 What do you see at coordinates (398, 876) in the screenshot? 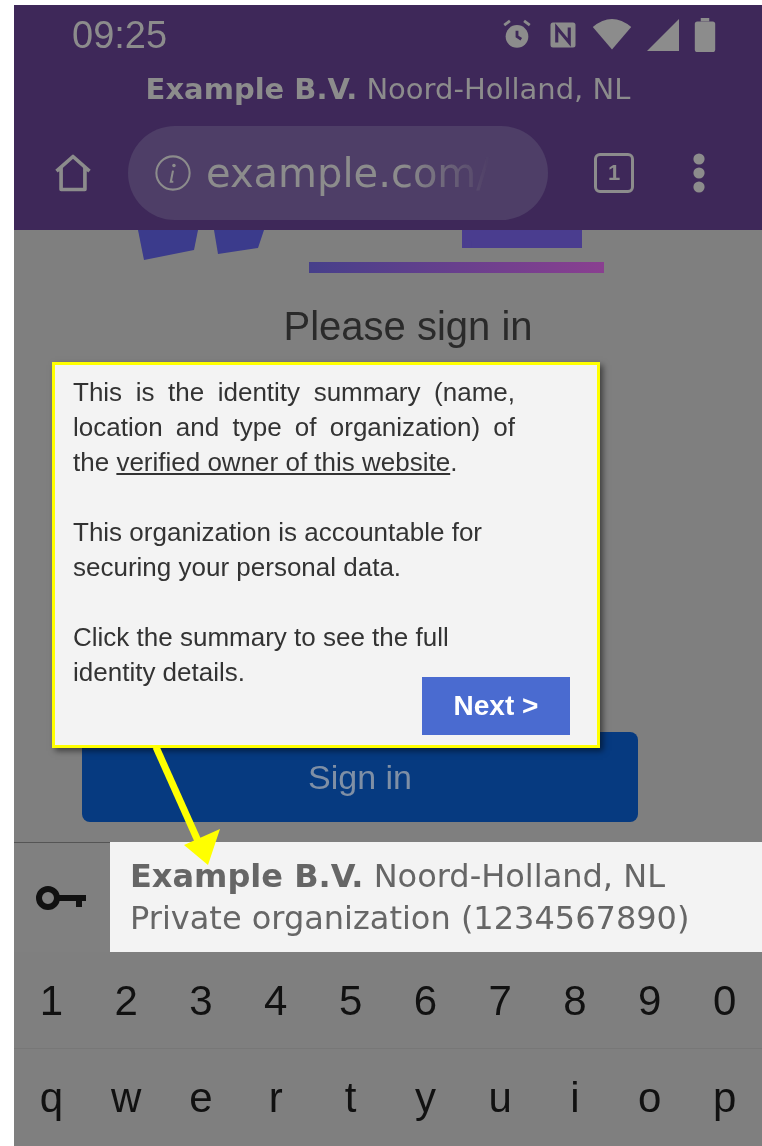
I see `identity-name: Example B.V. Noord-Holland, NL` at bounding box center [398, 876].